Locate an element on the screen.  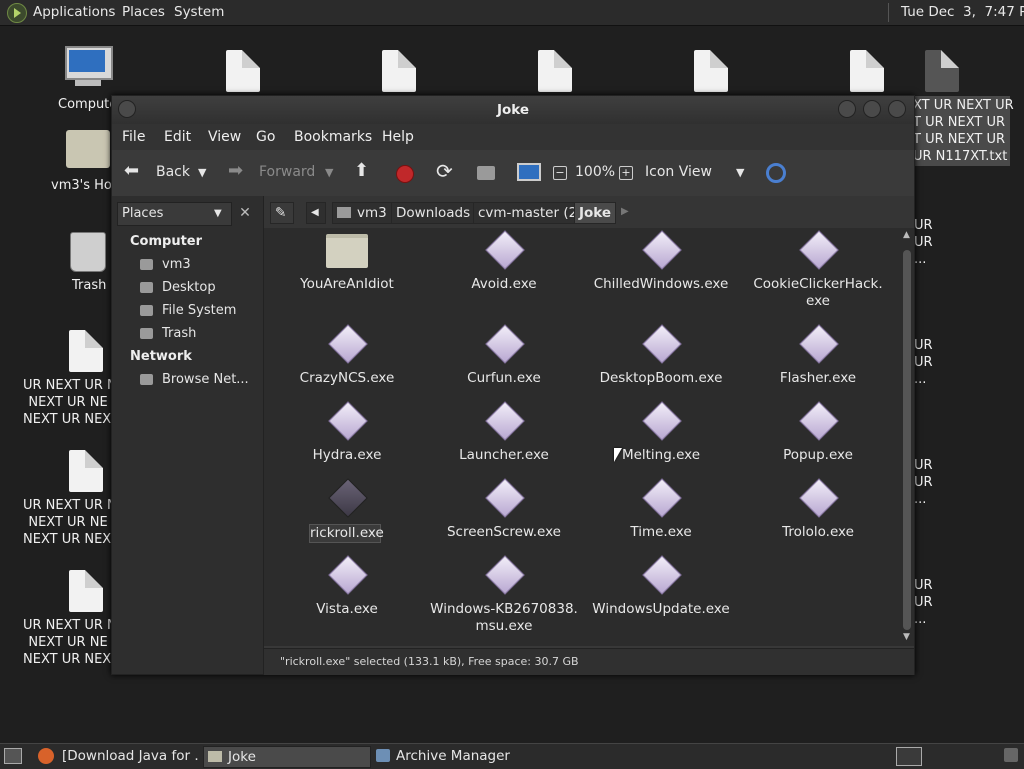
reload-icon: ⟳ is located at coordinates (444, 171).